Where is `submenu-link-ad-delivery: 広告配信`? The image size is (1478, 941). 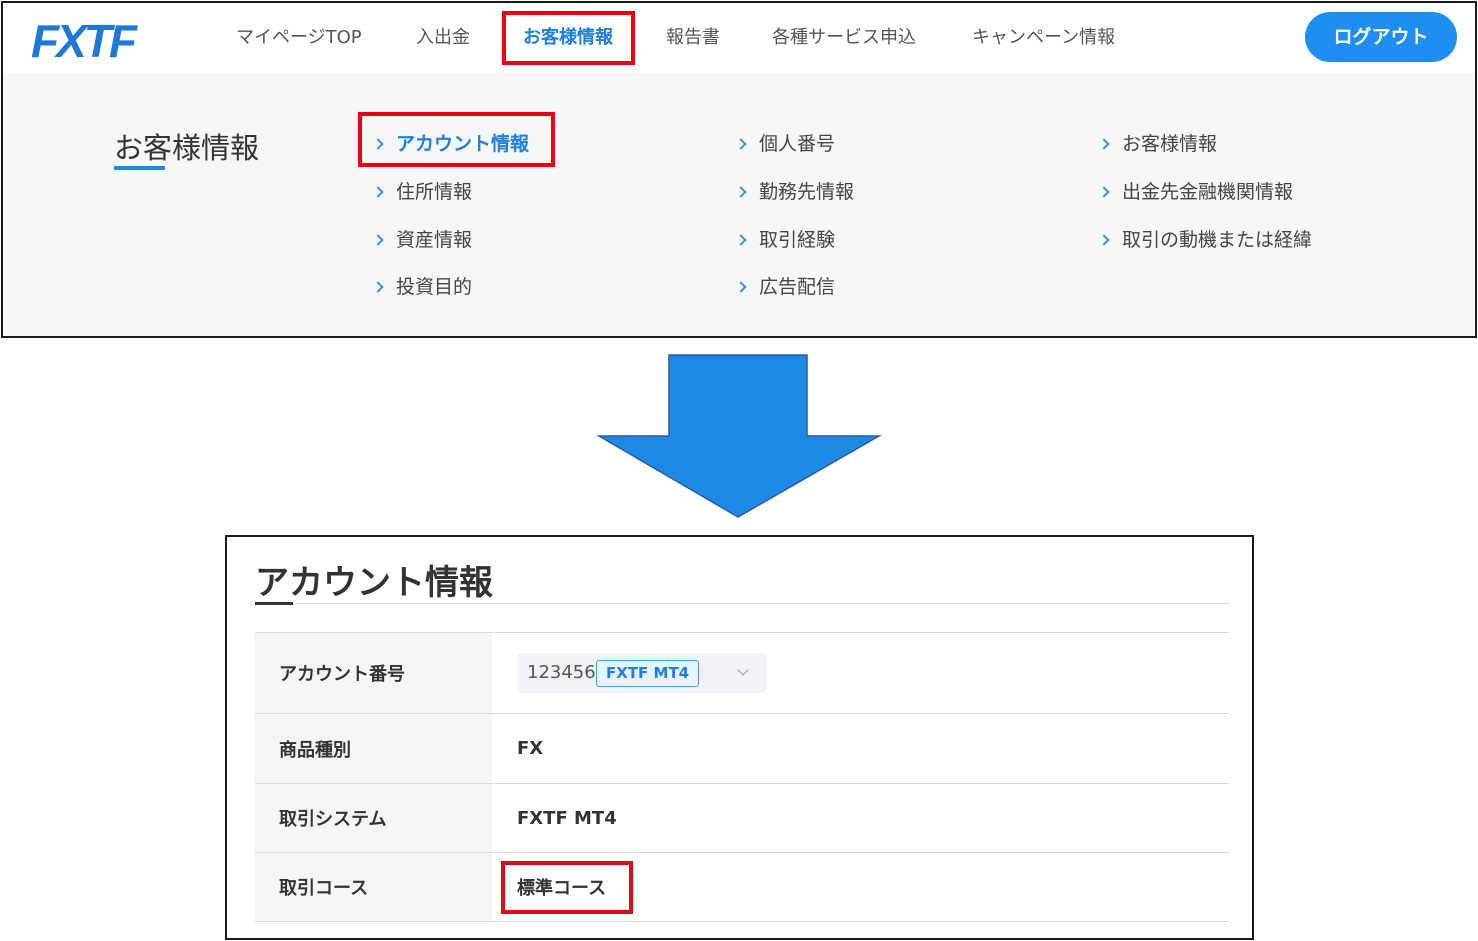 submenu-link-ad-delivery: 広告配信 is located at coordinates (785, 287).